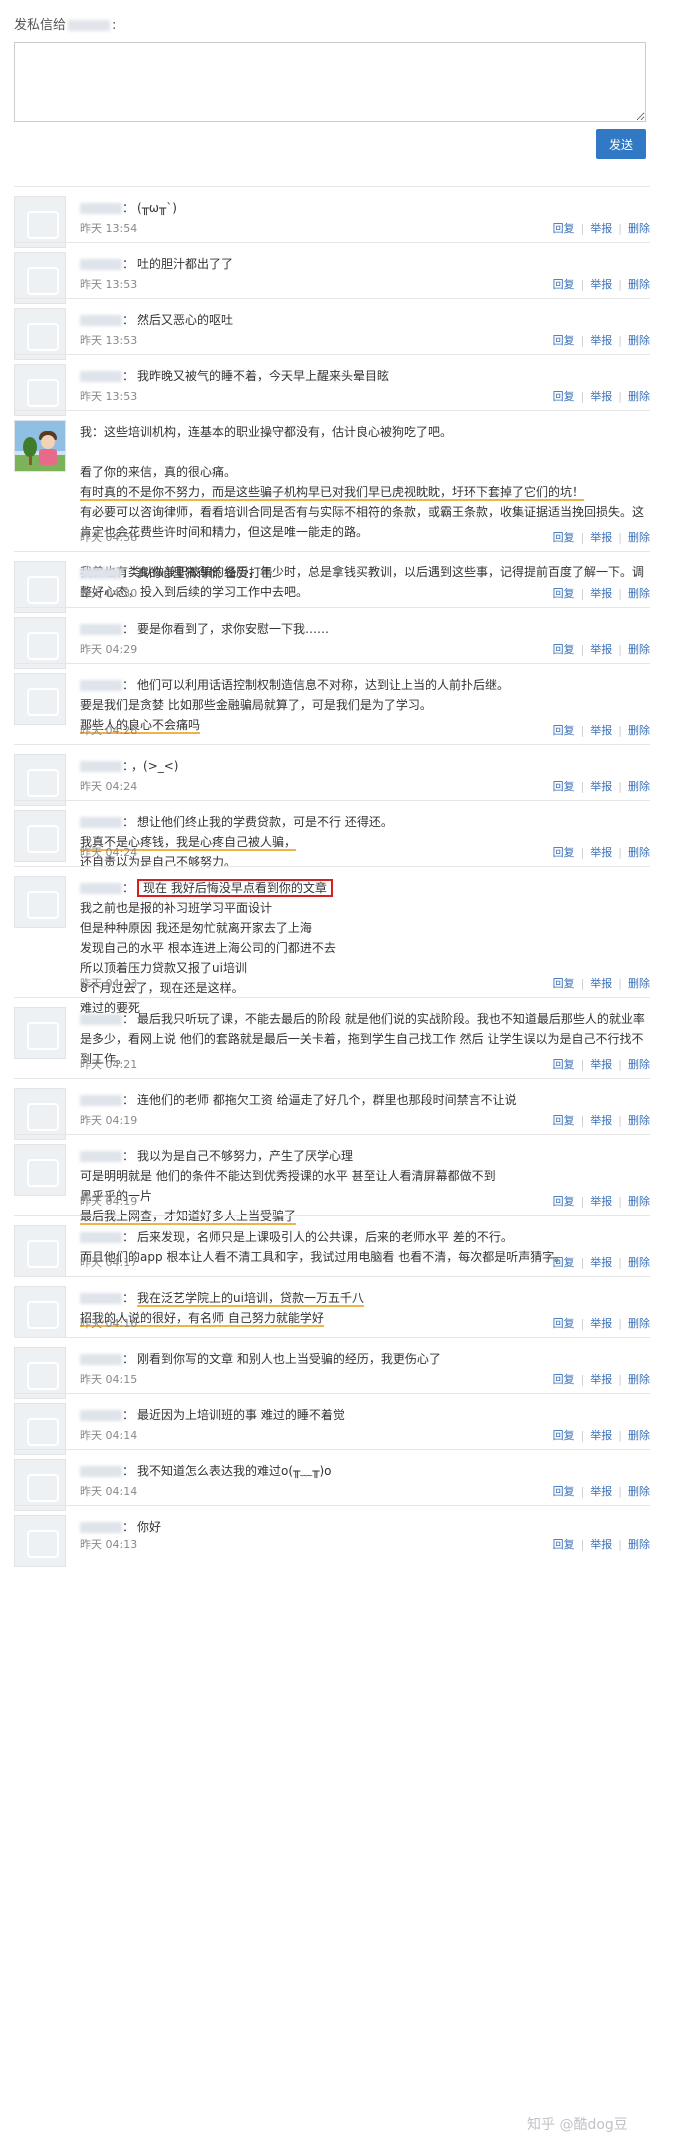 This screenshot has width=676, height=2147. I want to click on send-button: 发送, so click(621, 144).